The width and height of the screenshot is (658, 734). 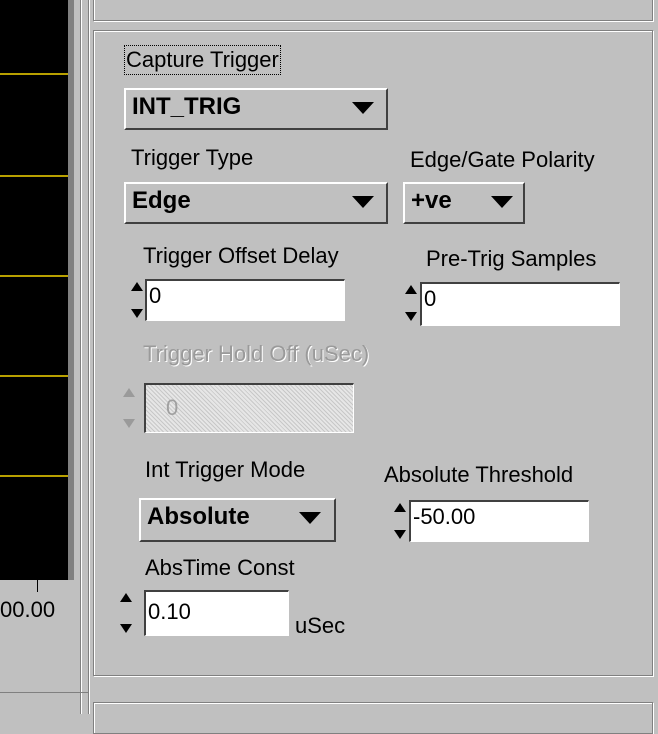 What do you see at coordinates (187, 106) in the screenshot?
I see `capture-trigger-value: INT_TRIG` at bounding box center [187, 106].